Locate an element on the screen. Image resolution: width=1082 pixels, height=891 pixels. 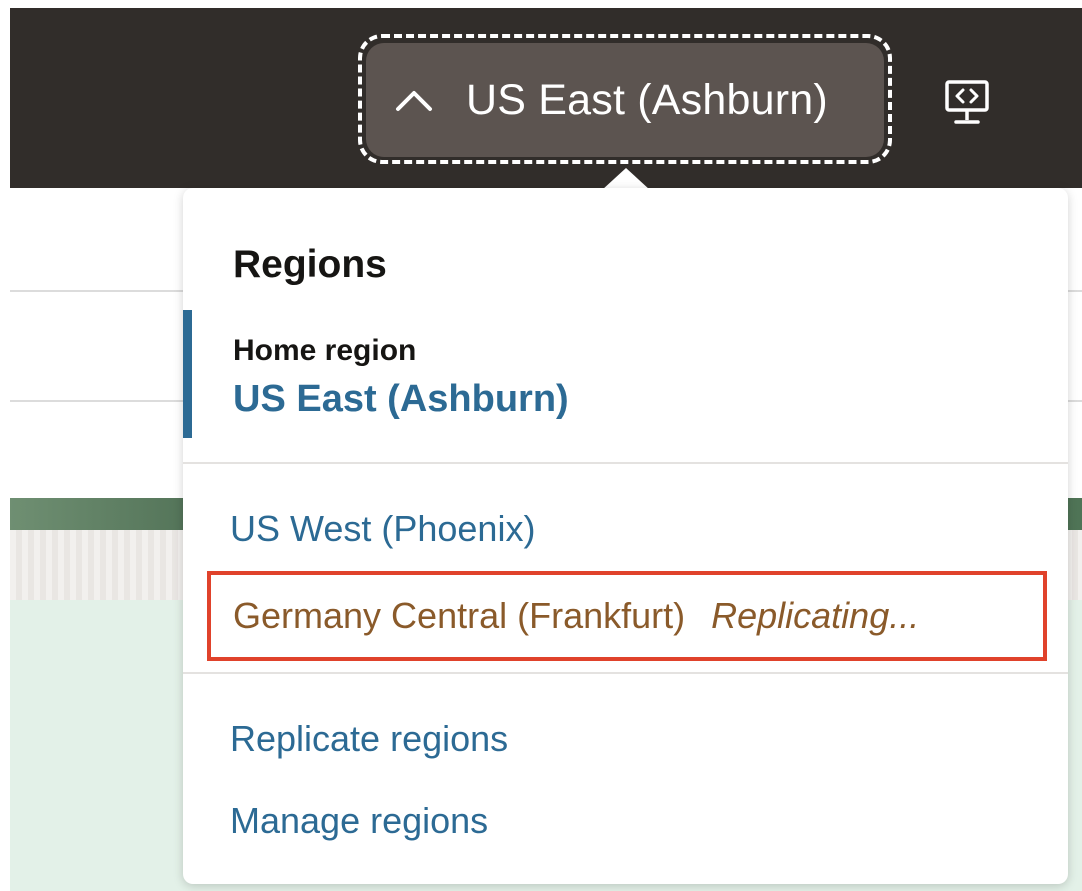
popup-pointer is located at coordinates (626, 179).